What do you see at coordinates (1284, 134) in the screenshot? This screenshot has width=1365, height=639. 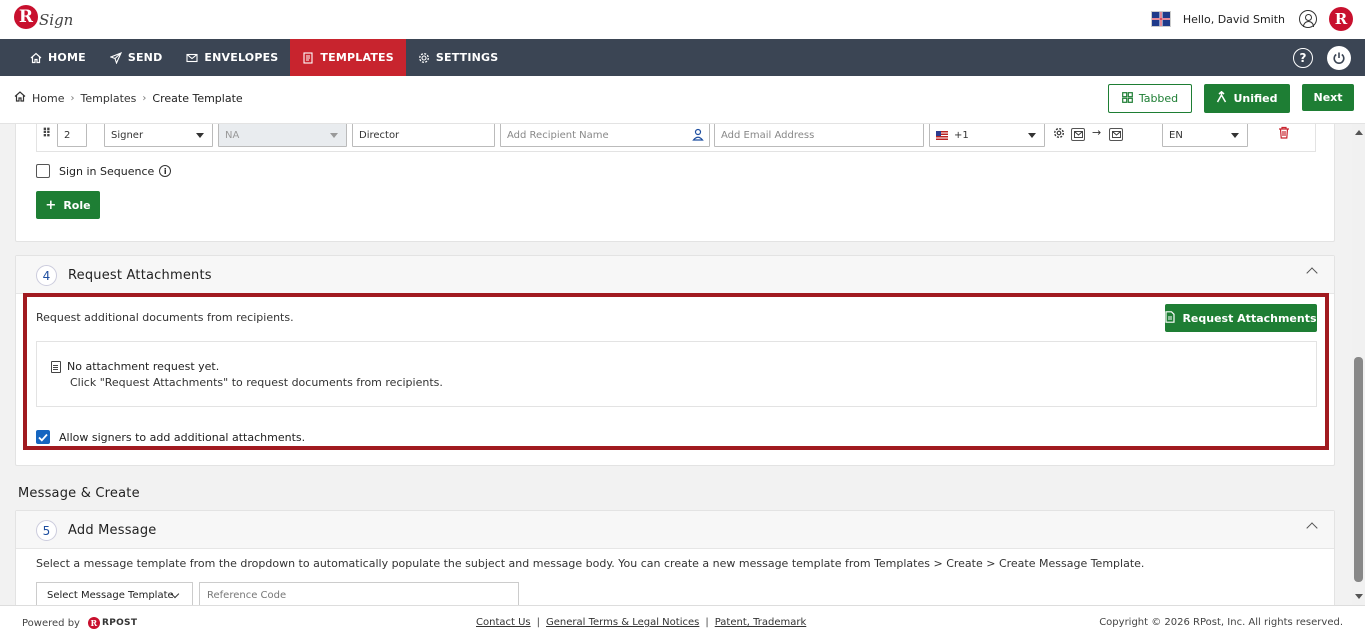 I see `delete-trash-icon` at bounding box center [1284, 134].